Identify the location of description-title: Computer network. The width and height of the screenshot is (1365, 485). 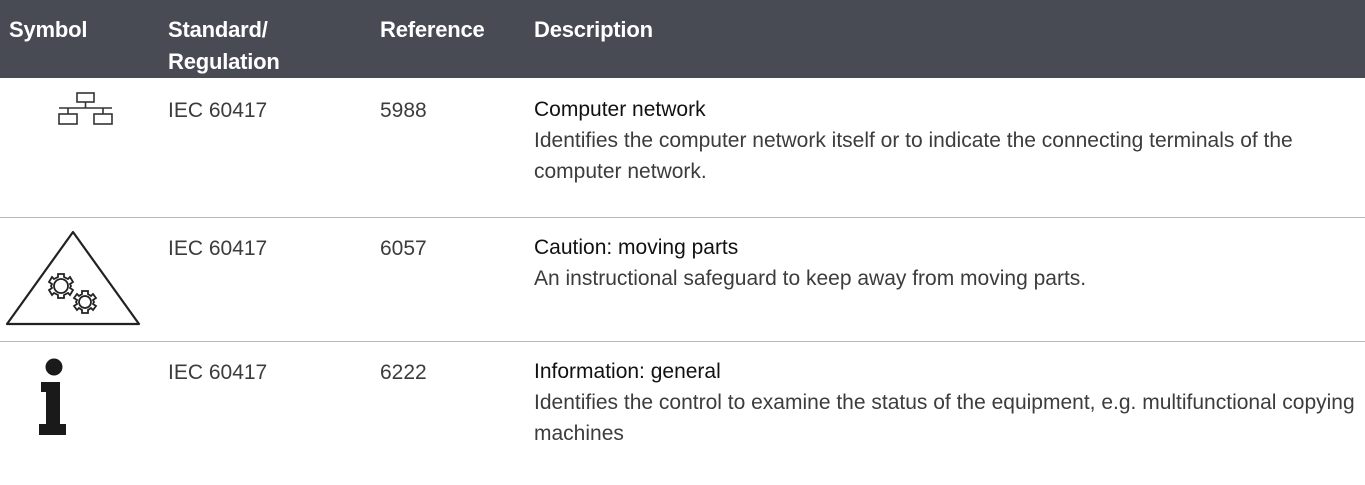
(620, 109).